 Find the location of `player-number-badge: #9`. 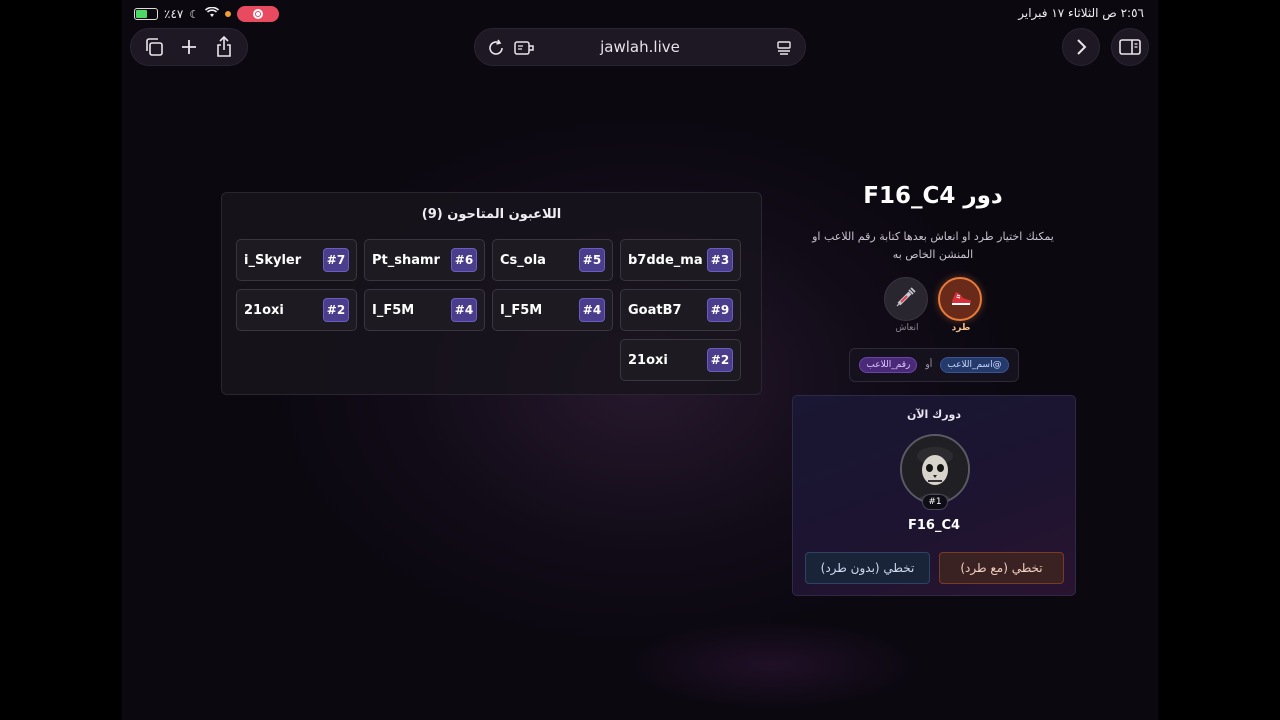

player-number-badge: #9 is located at coordinates (720, 310).